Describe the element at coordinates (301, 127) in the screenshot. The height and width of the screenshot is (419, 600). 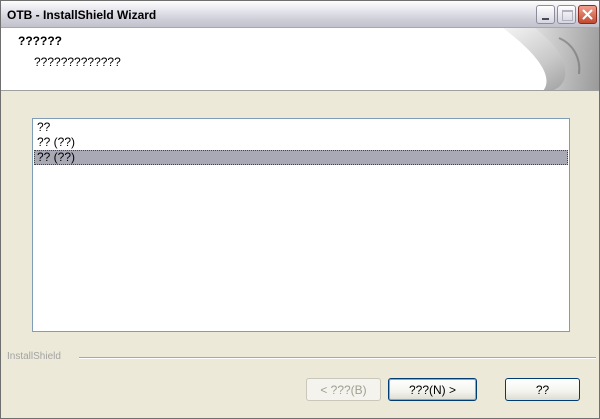
I see `list-item: ??` at that location.